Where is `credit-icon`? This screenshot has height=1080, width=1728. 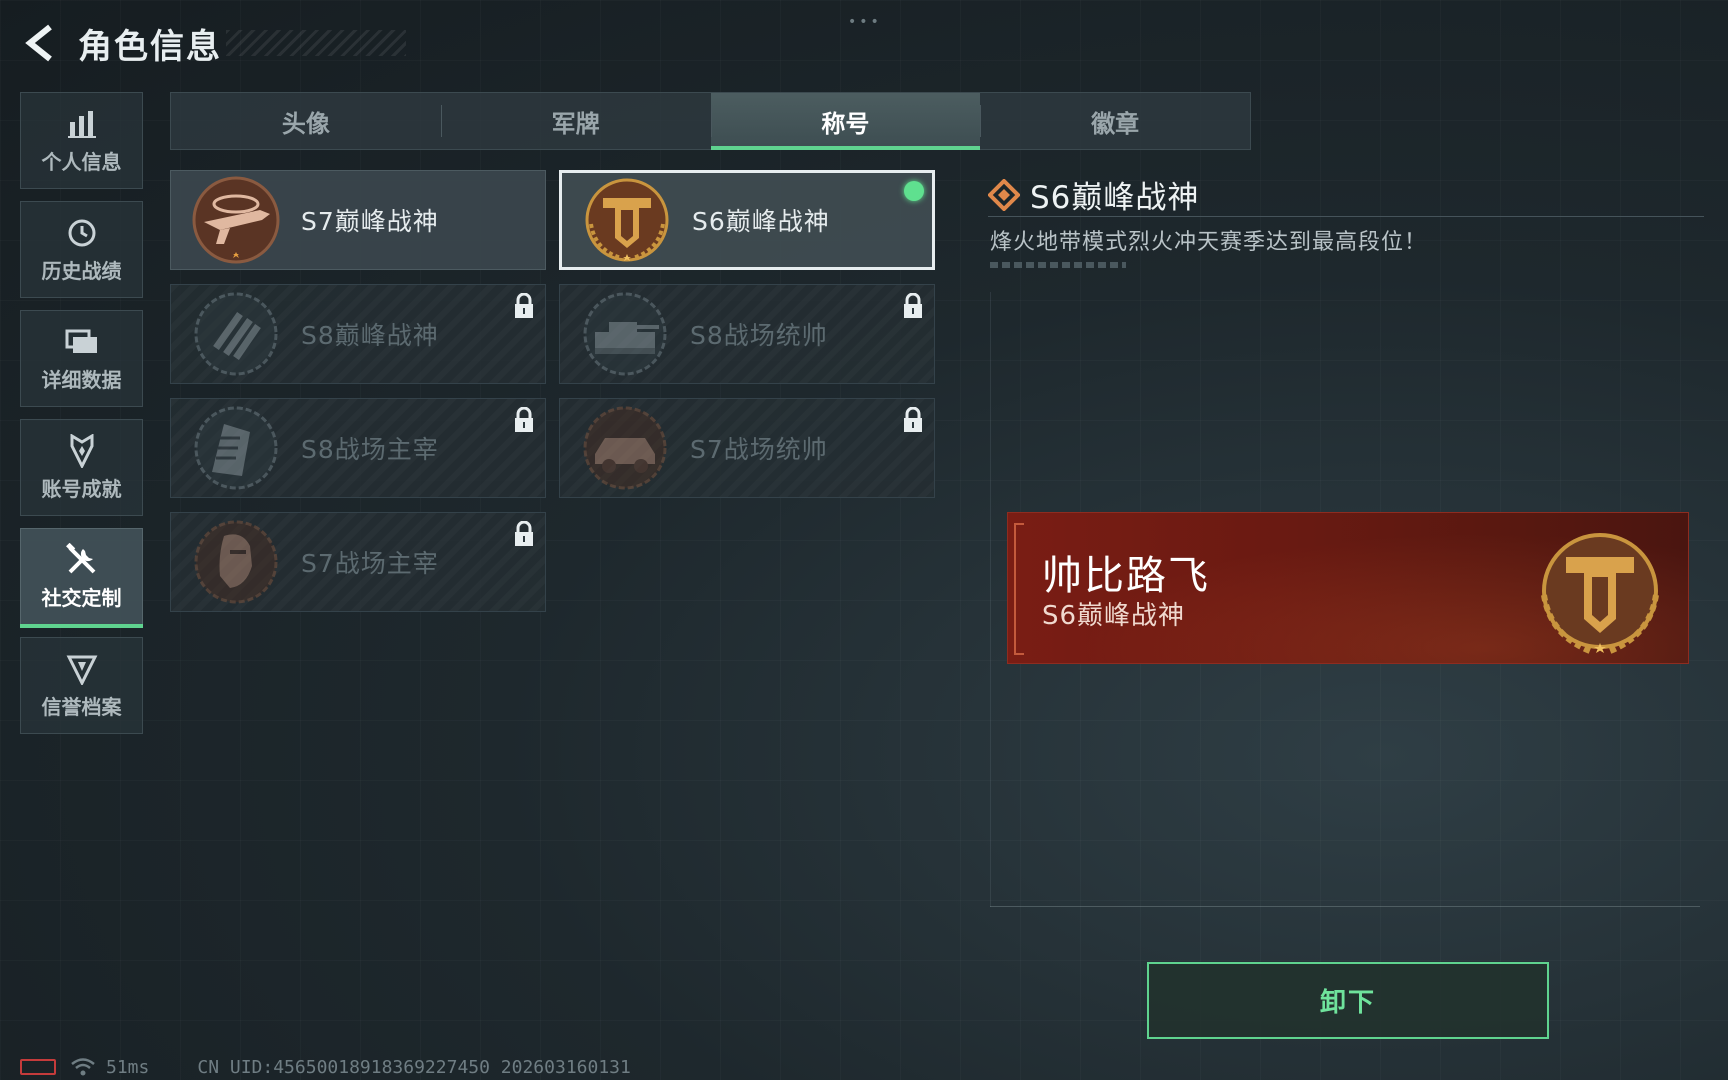
credit-icon is located at coordinates (82, 669).